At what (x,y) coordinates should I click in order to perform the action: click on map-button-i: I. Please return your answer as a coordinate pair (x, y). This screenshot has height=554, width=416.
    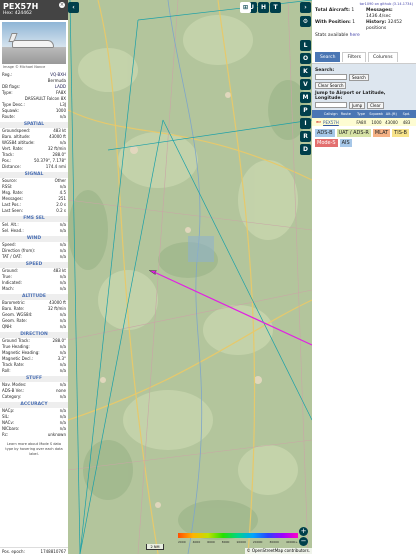
    Looking at the image, I should click on (305, 123).